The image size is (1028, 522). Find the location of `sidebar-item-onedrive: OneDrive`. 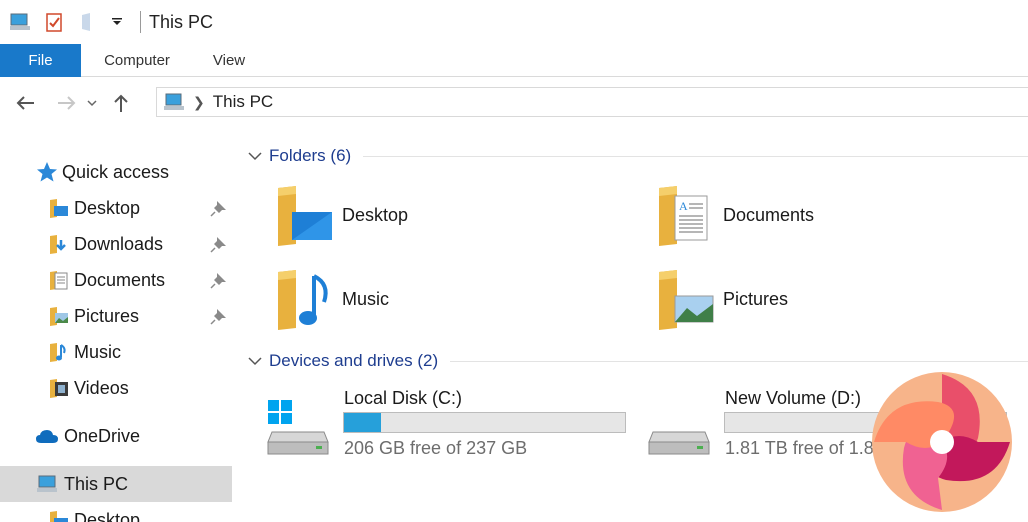

sidebar-item-onedrive: OneDrive is located at coordinates (116, 436).